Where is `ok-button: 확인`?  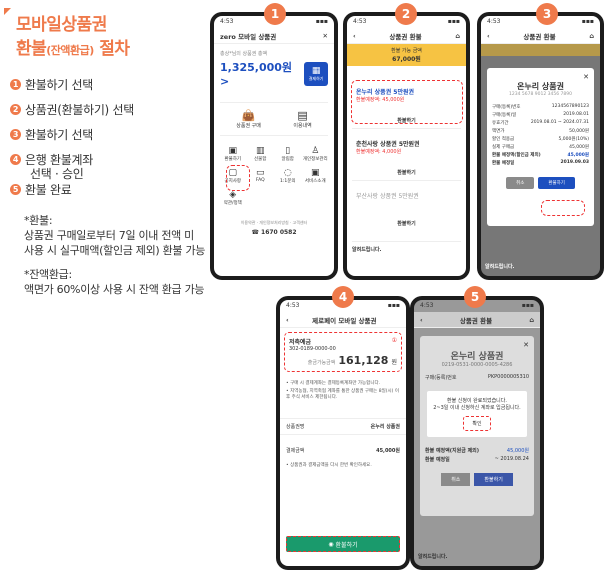 ok-button: 확인 is located at coordinates (477, 423).